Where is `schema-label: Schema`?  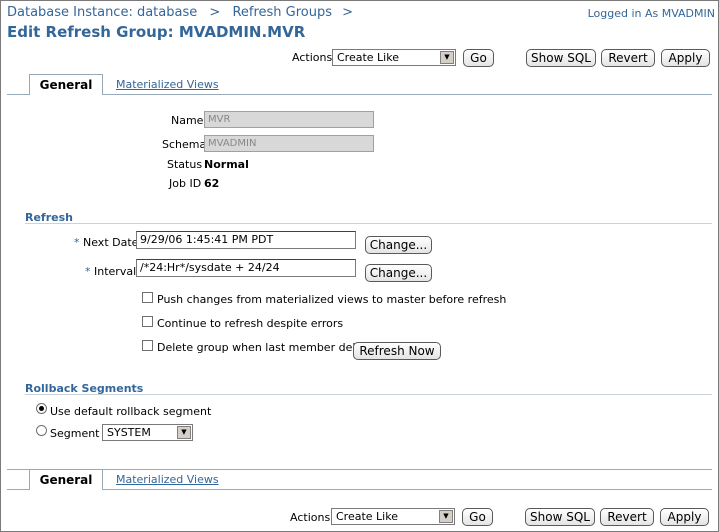
schema-label: Schema is located at coordinates (184, 144).